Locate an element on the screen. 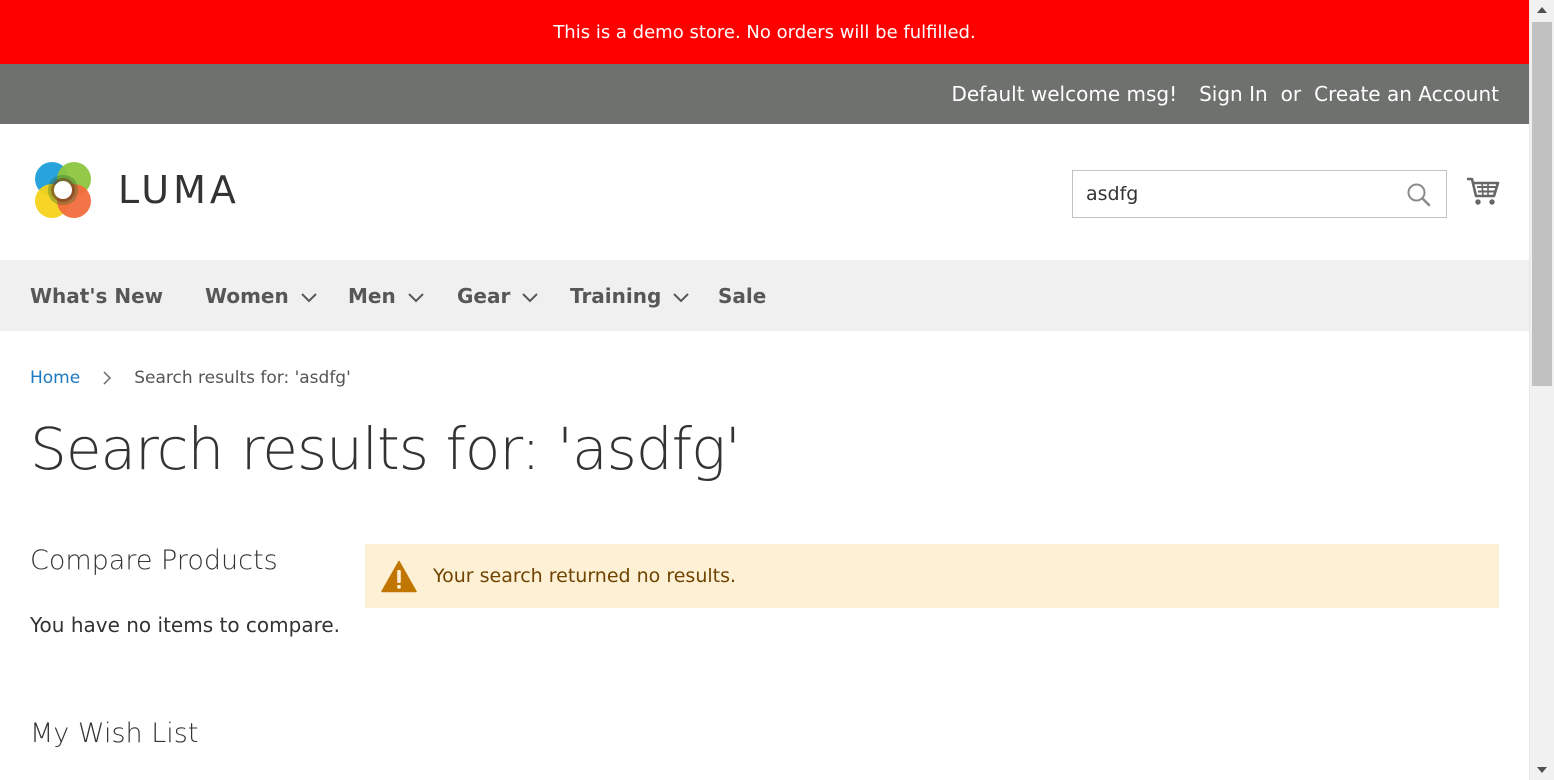  logo: LUMA is located at coordinates (135, 190).